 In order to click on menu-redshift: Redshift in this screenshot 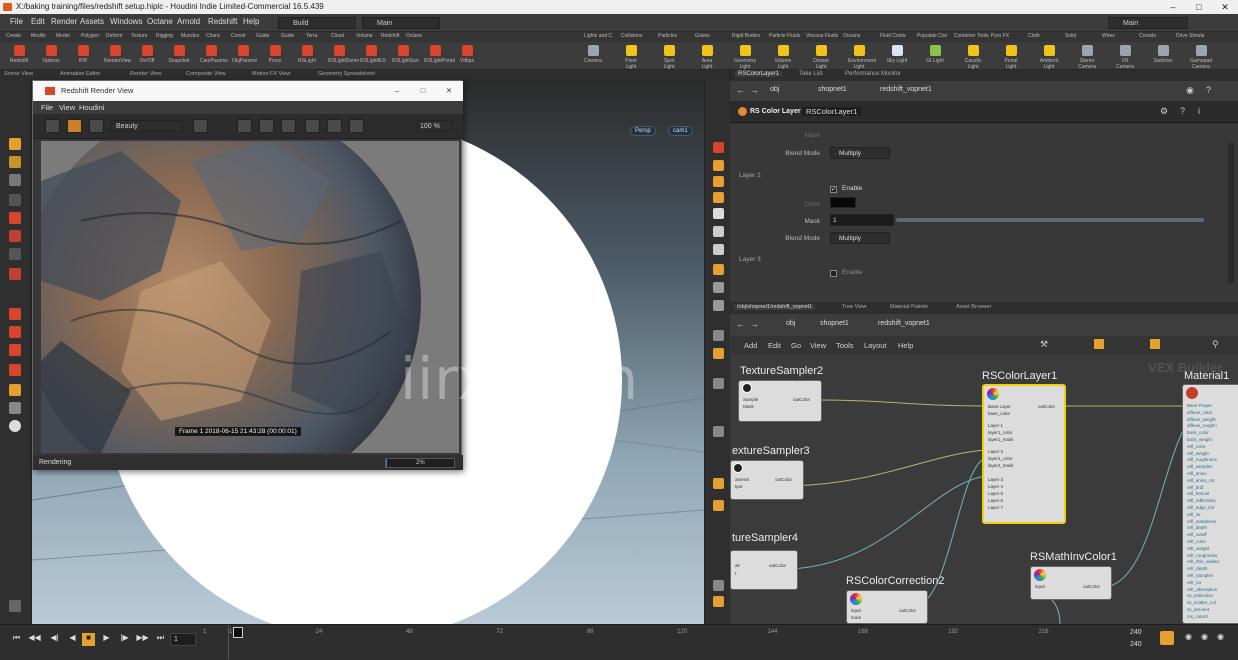, I will do `click(222, 21)`.